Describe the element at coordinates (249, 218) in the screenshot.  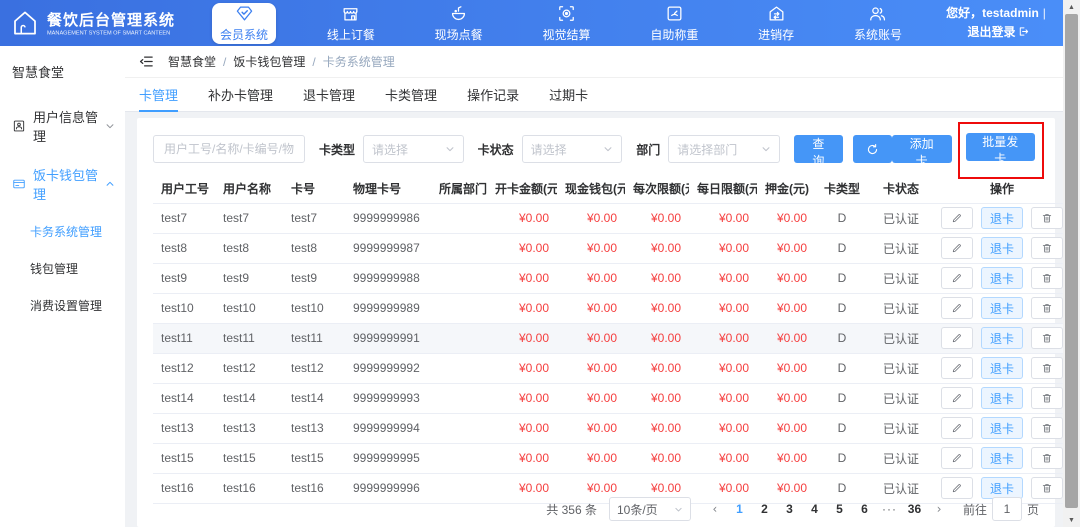
I see `cell-user_name: test7` at that location.